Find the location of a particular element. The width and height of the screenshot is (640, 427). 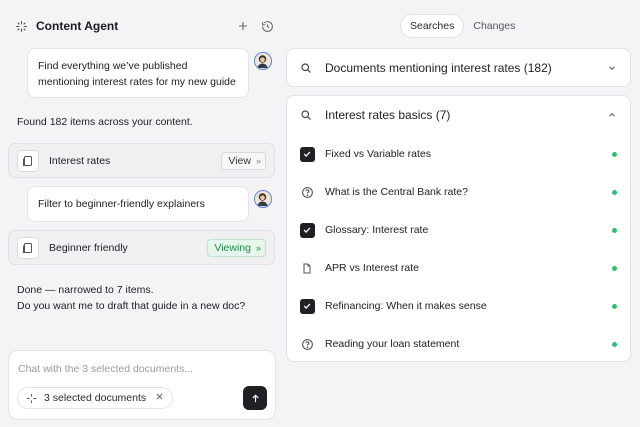

result-card-label: Interest rates is located at coordinates (80, 160).